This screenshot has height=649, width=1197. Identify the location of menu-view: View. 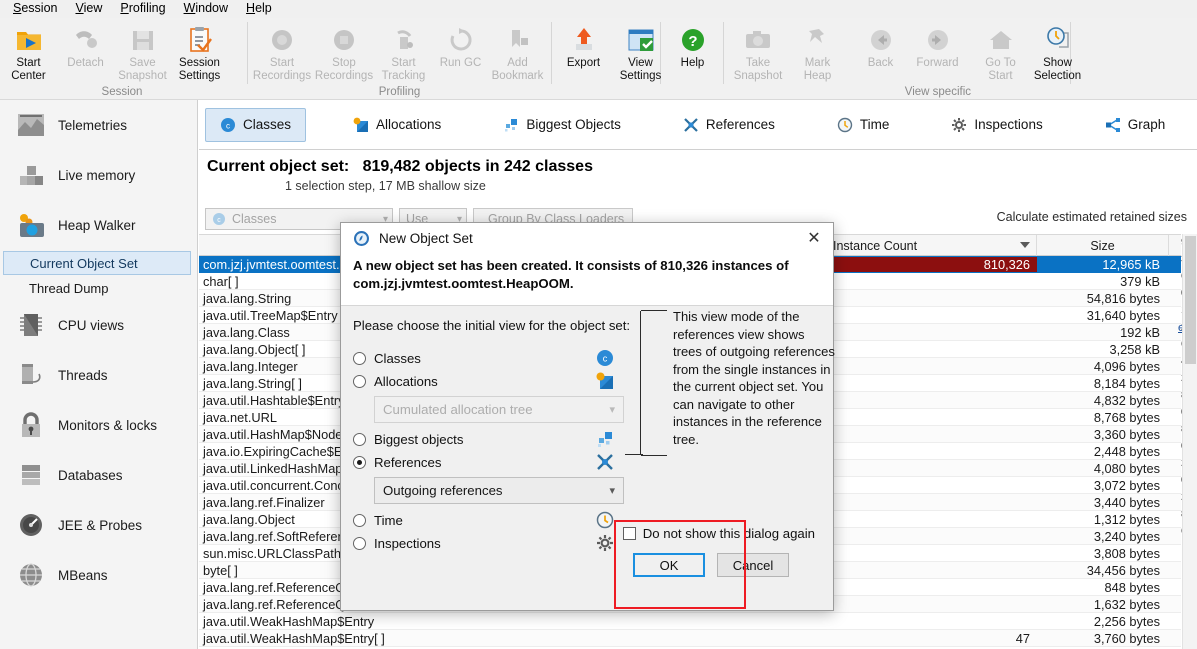
(88, 8).